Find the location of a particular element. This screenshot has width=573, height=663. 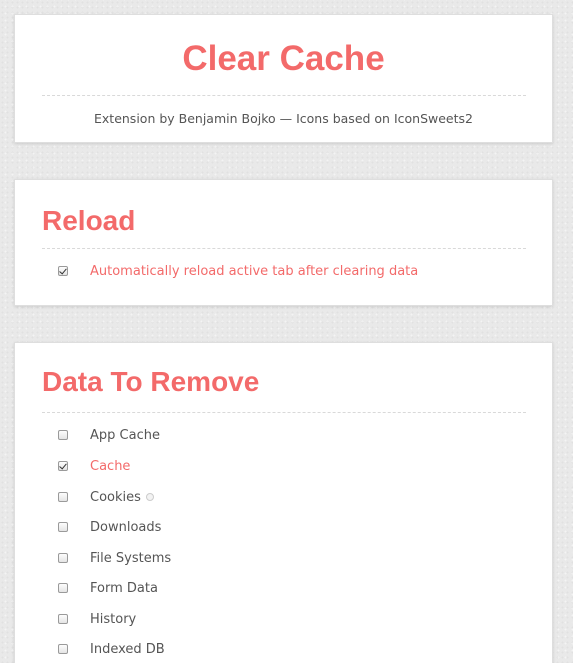

auto-reload-checkbox is located at coordinates (63, 271).